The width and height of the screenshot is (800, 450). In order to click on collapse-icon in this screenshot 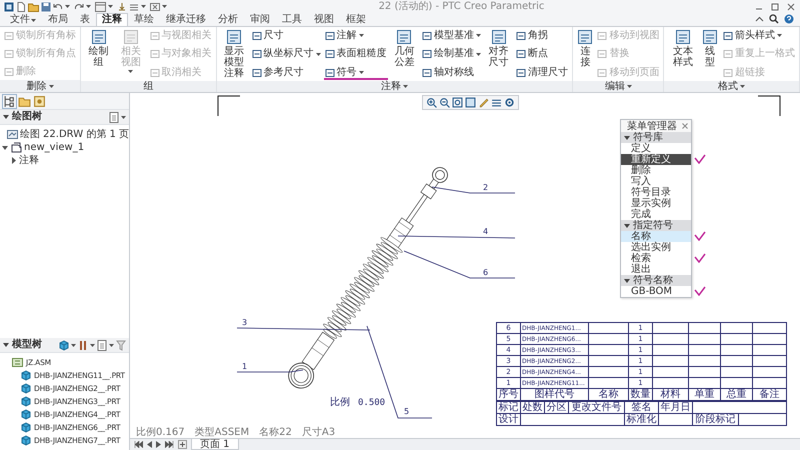, I will do `click(759, 19)`.